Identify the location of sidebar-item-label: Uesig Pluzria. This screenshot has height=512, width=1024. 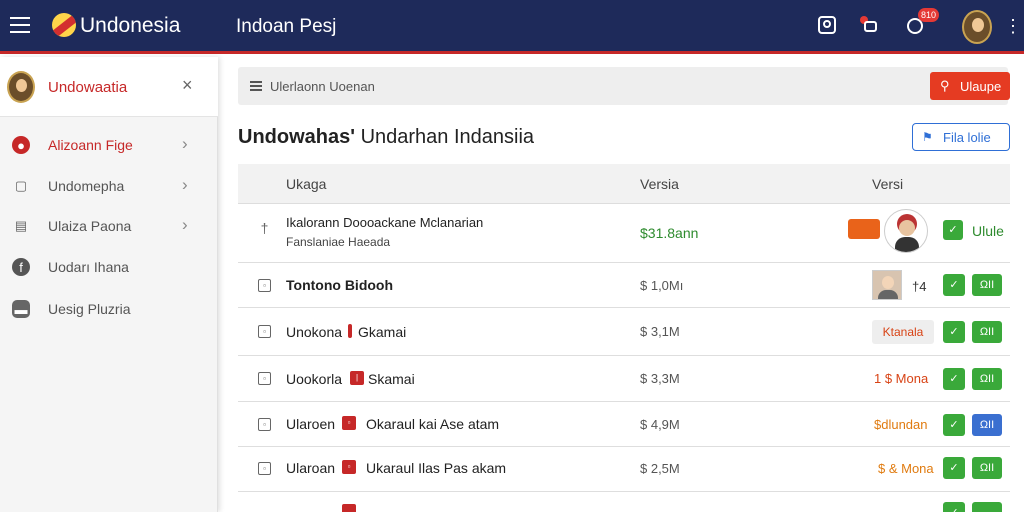
(89, 309).